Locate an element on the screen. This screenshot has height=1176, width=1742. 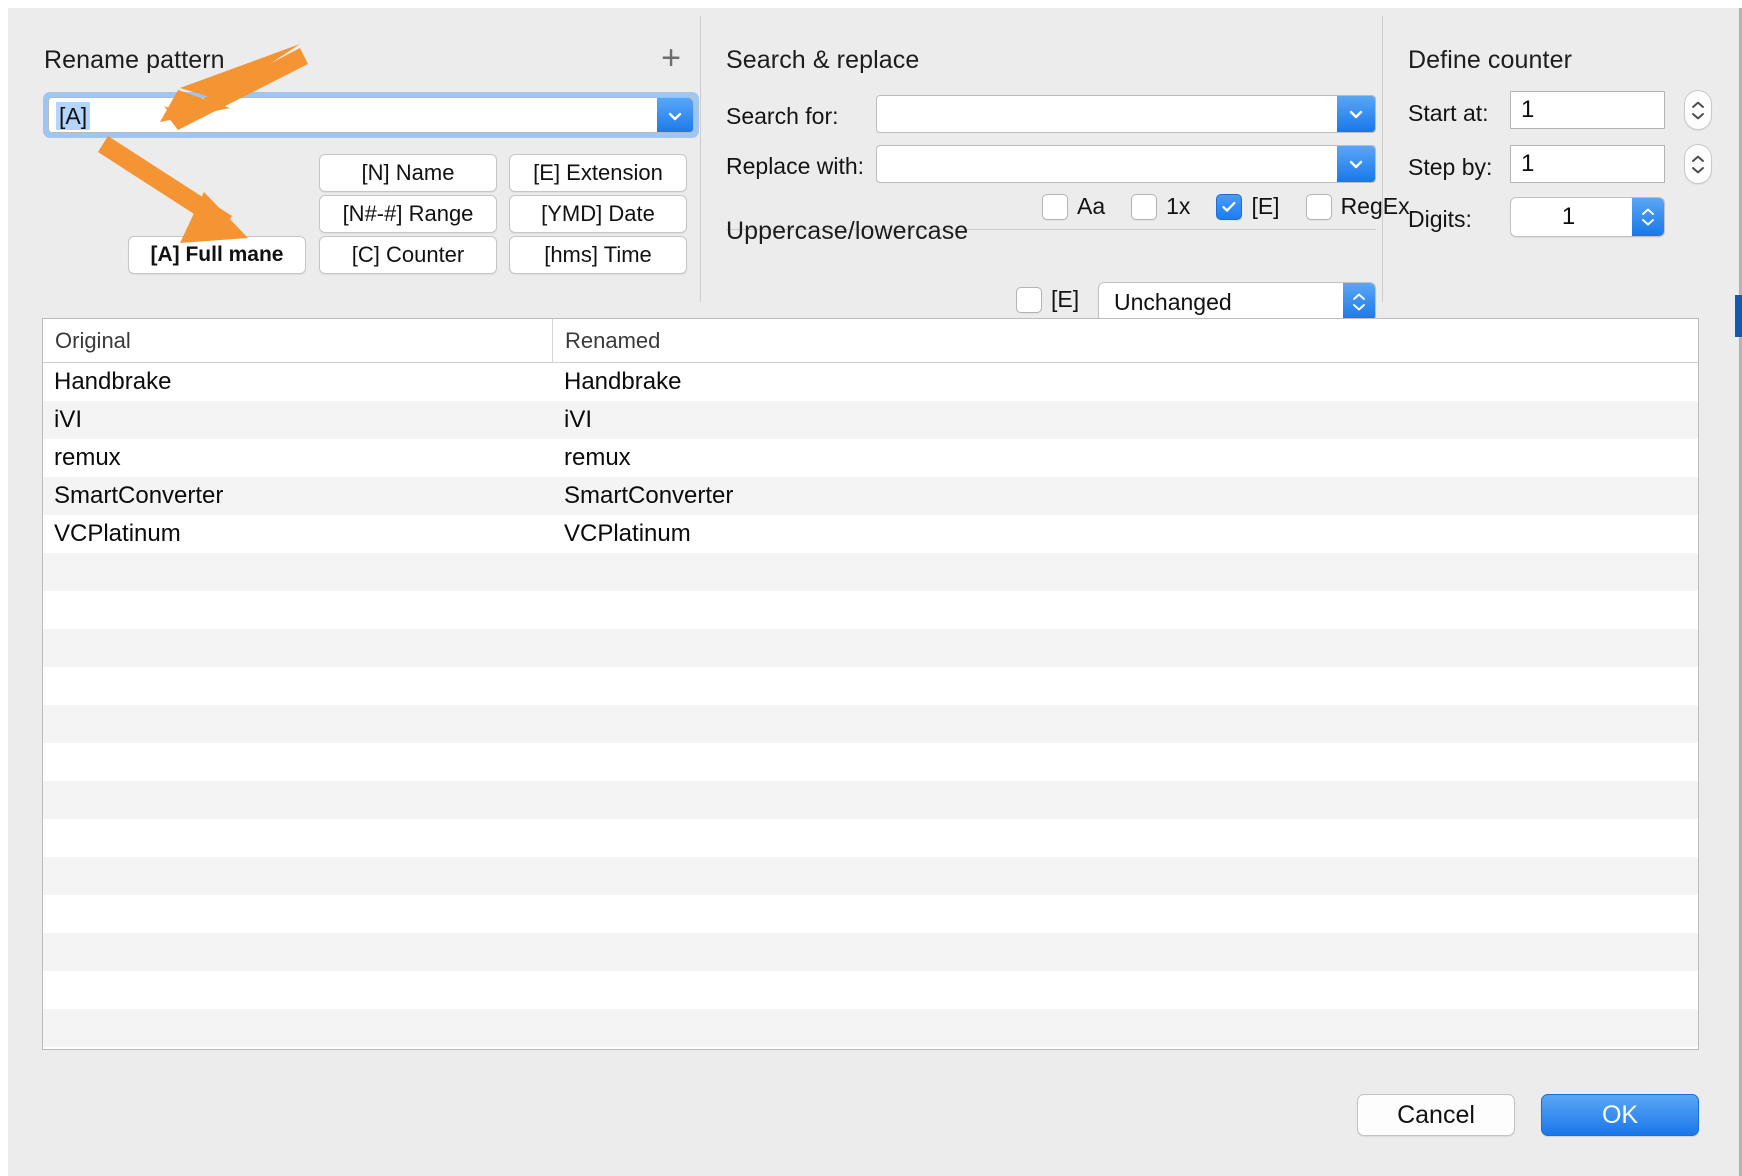
case-mode-select: Unchanged is located at coordinates (1237, 302).